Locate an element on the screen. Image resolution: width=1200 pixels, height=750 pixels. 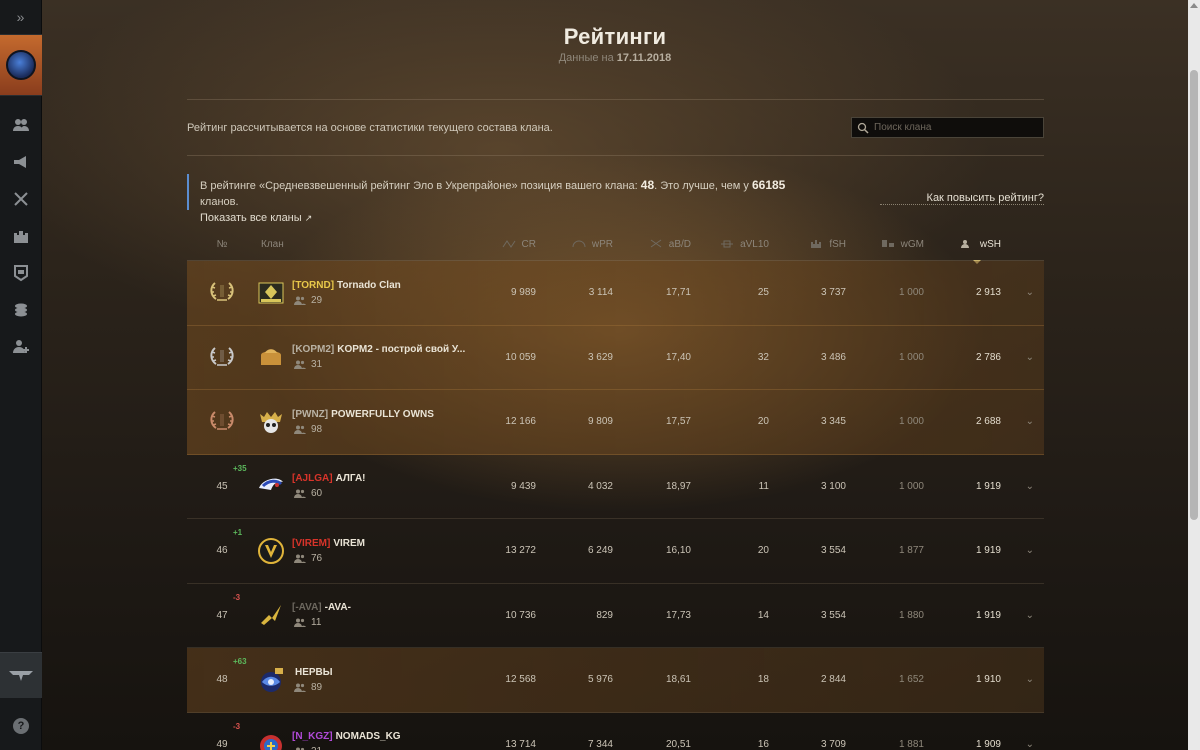
clan-cell: [N_KGZ]NOMADS_KG 21 is located at coordinates (367, 740).